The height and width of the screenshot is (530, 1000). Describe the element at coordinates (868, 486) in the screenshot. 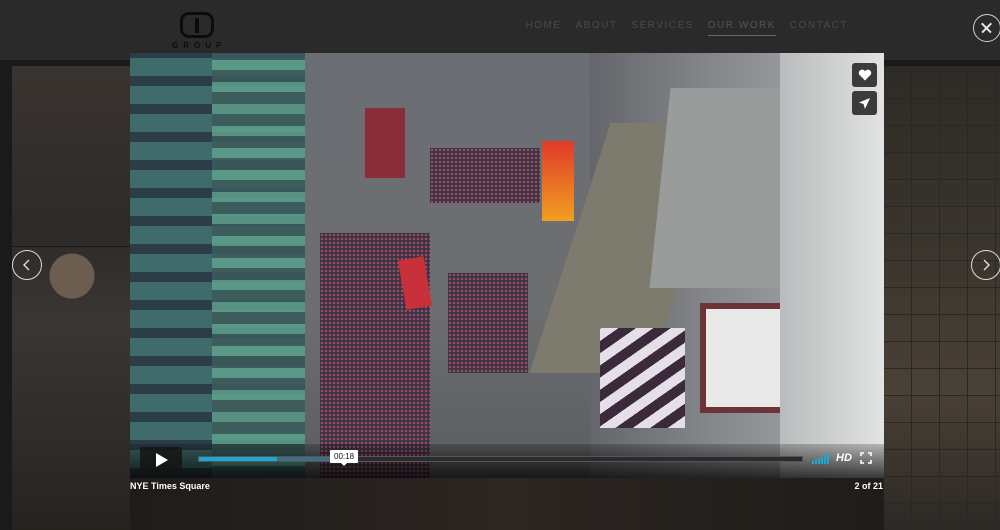

I see `gallery-counter: 2 of 21` at that location.